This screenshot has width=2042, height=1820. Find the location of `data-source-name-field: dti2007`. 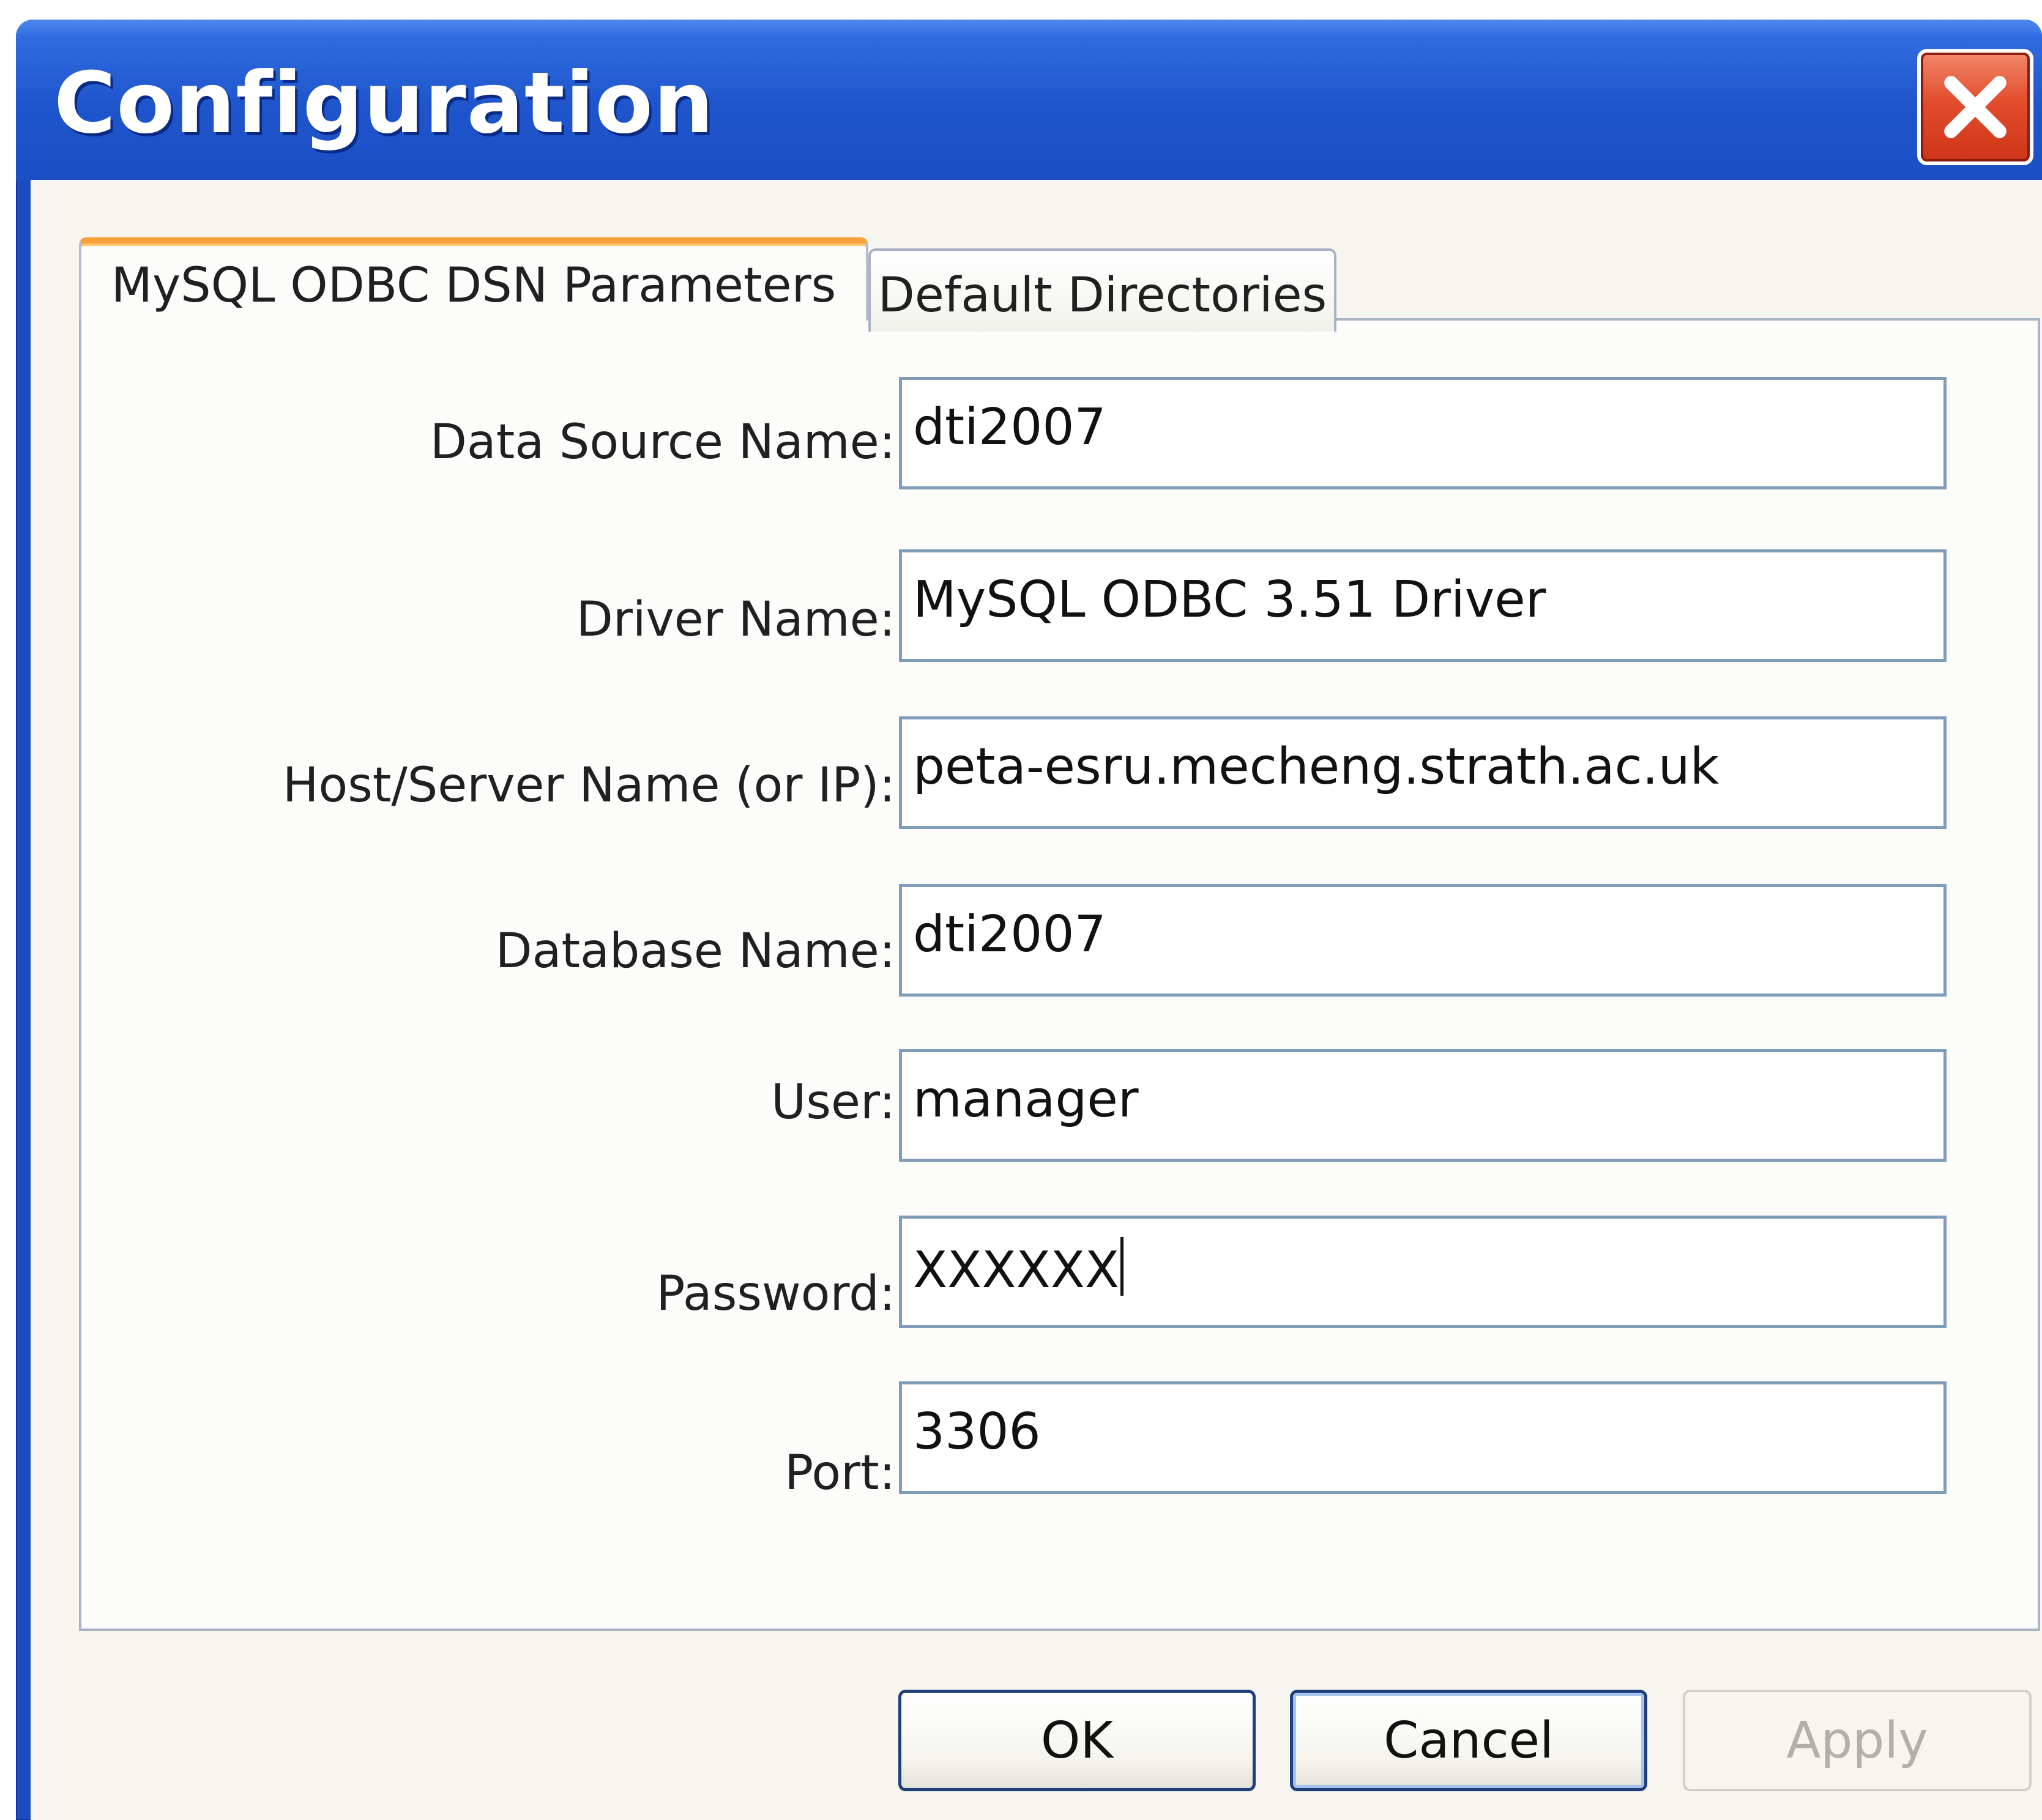

data-source-name-field: dti2007 is located at coordinates (1423, 433).